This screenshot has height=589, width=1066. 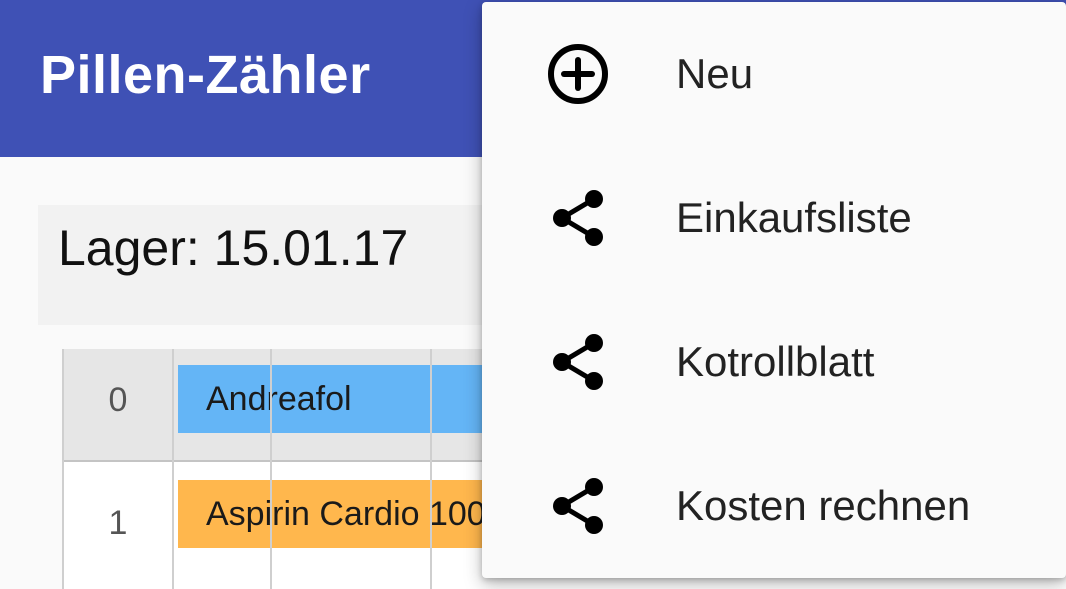 I want to click on app-title: Pillen-Zähler, so click(x=205, y=75).